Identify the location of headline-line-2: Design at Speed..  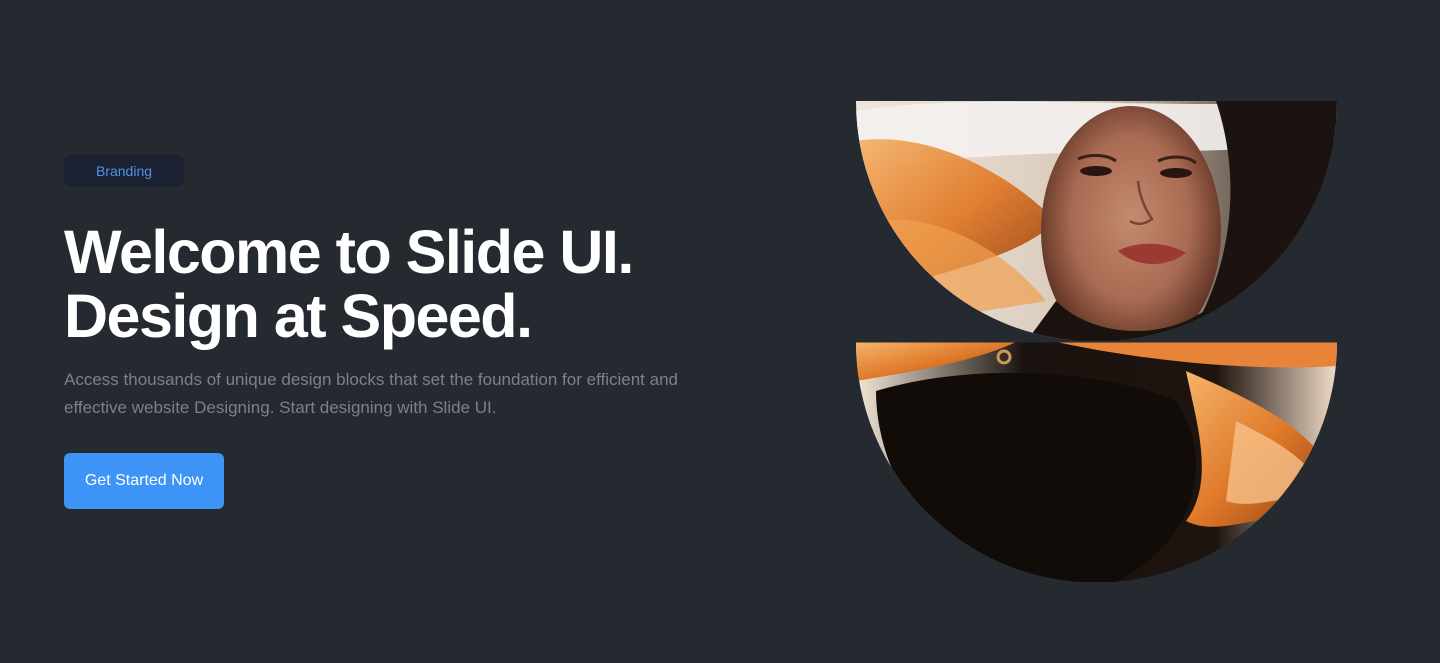
(298, 316).